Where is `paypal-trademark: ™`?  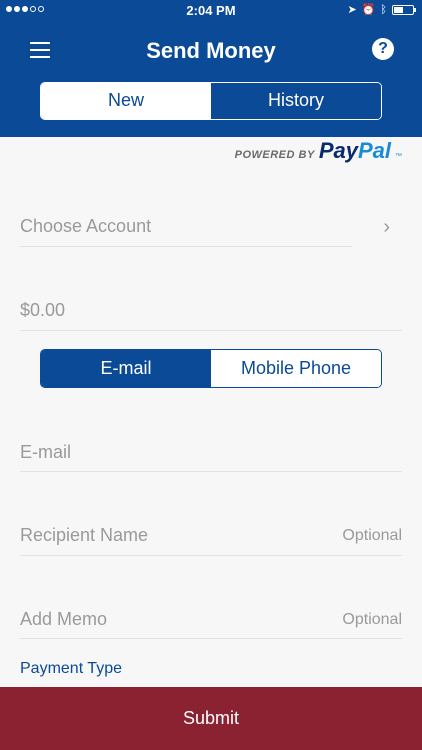 paypal-trademark: ™ is located at coordinates (398, 156).